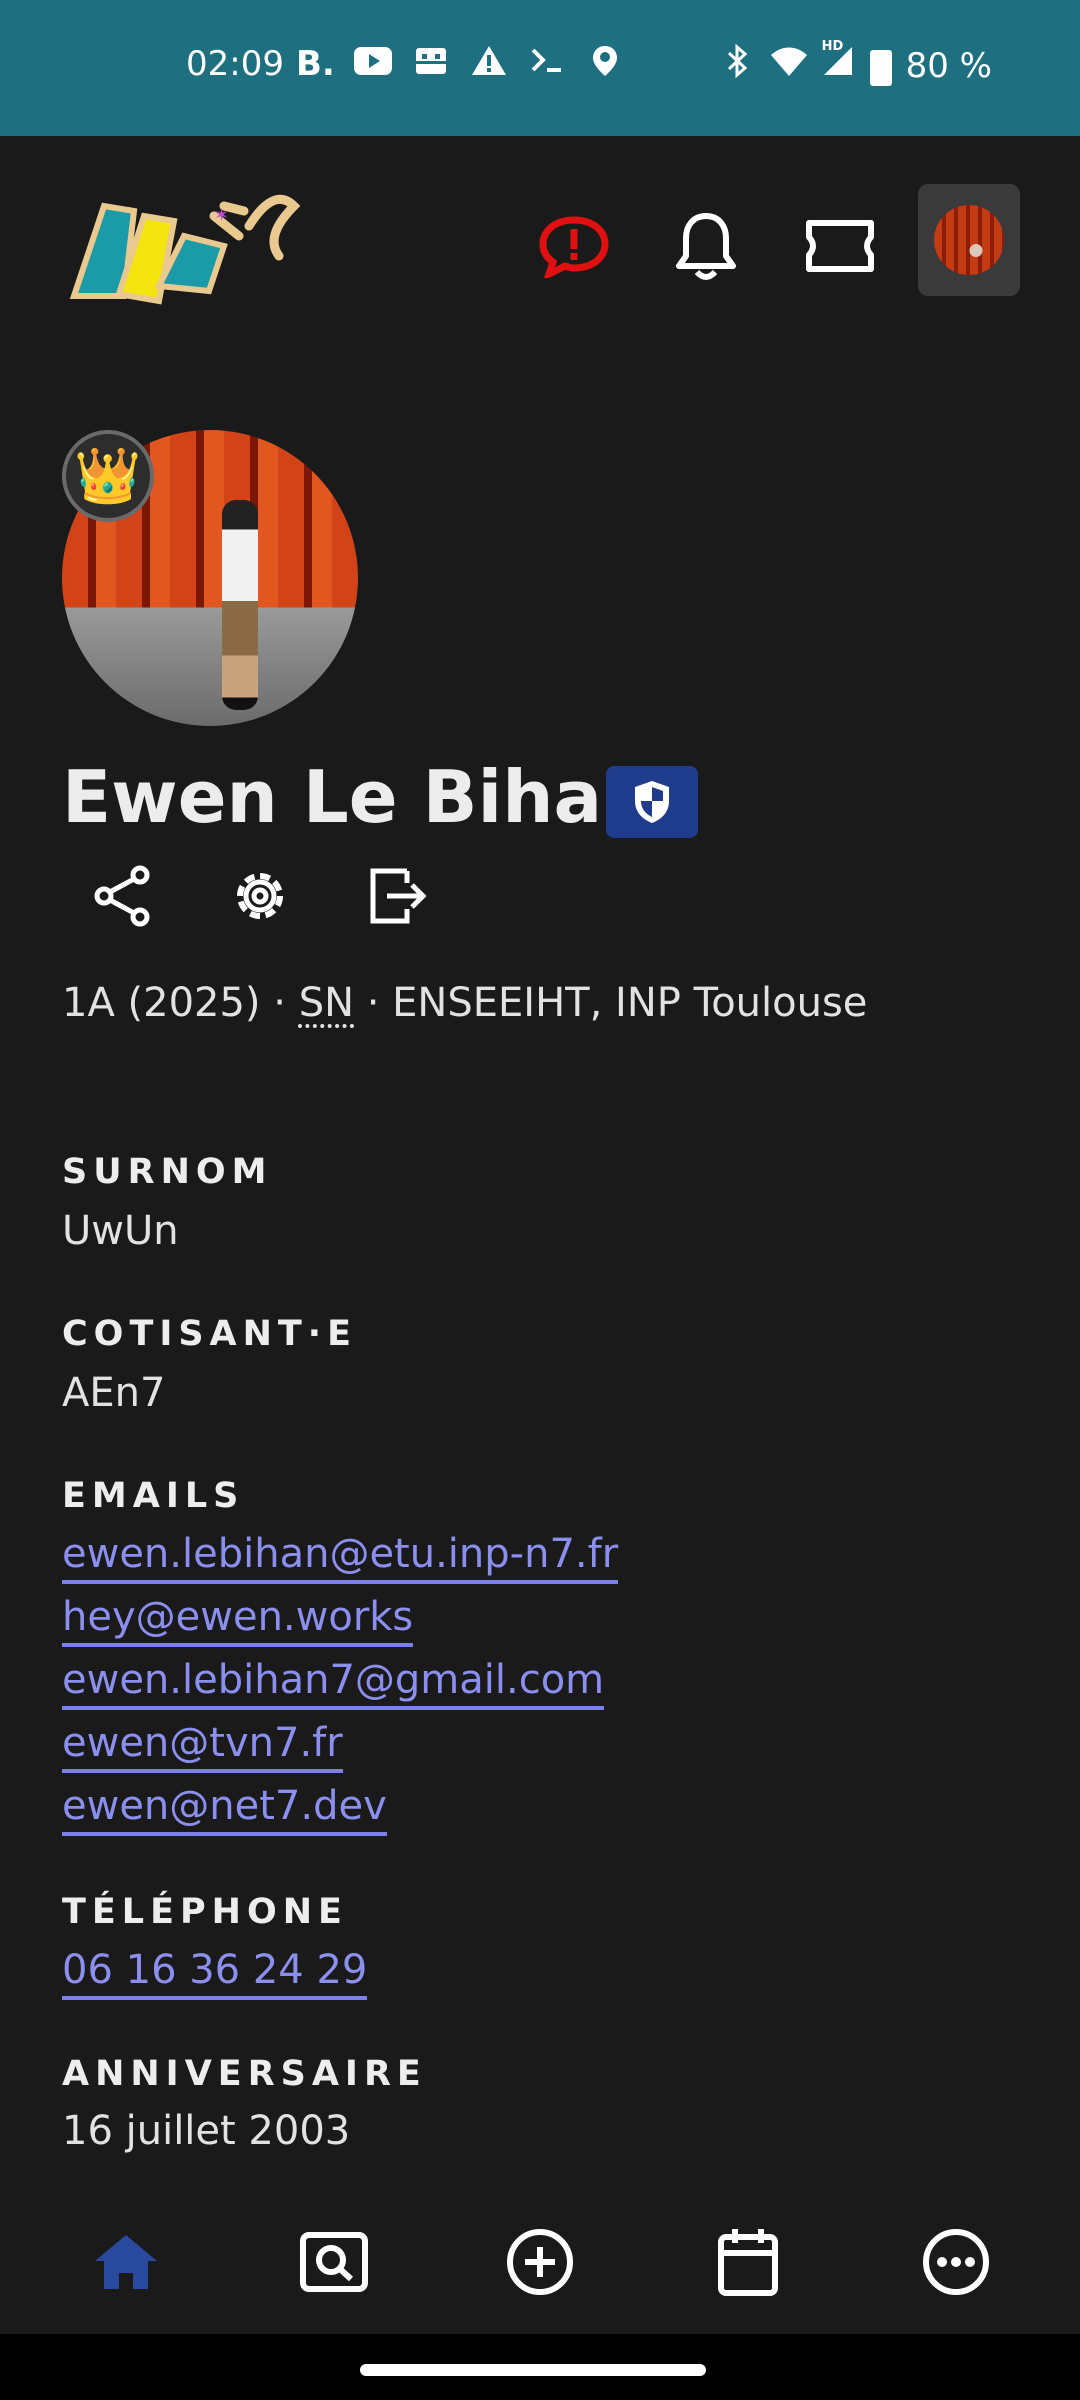 The width and height of the screenshot is (1080, 2400). I want to click on email-link: ewen@net7.dev, so click(224, 1809).